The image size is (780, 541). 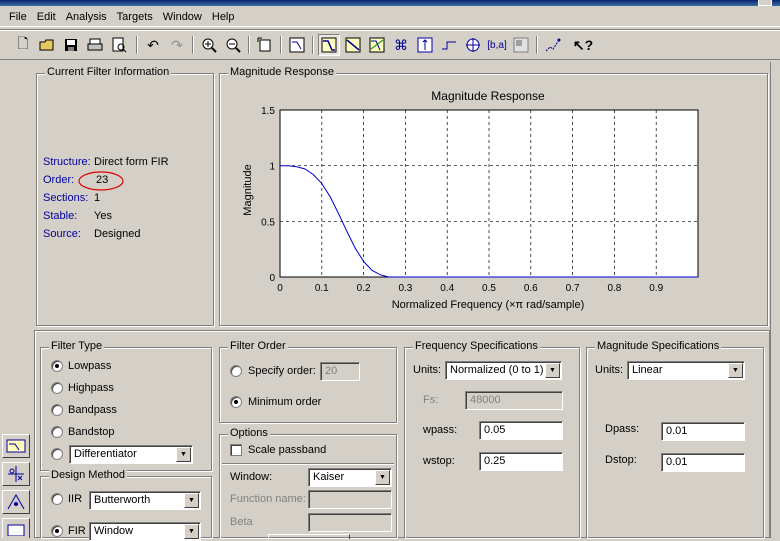 I want to click on bandstop-radio, so click(x=57, y=432).